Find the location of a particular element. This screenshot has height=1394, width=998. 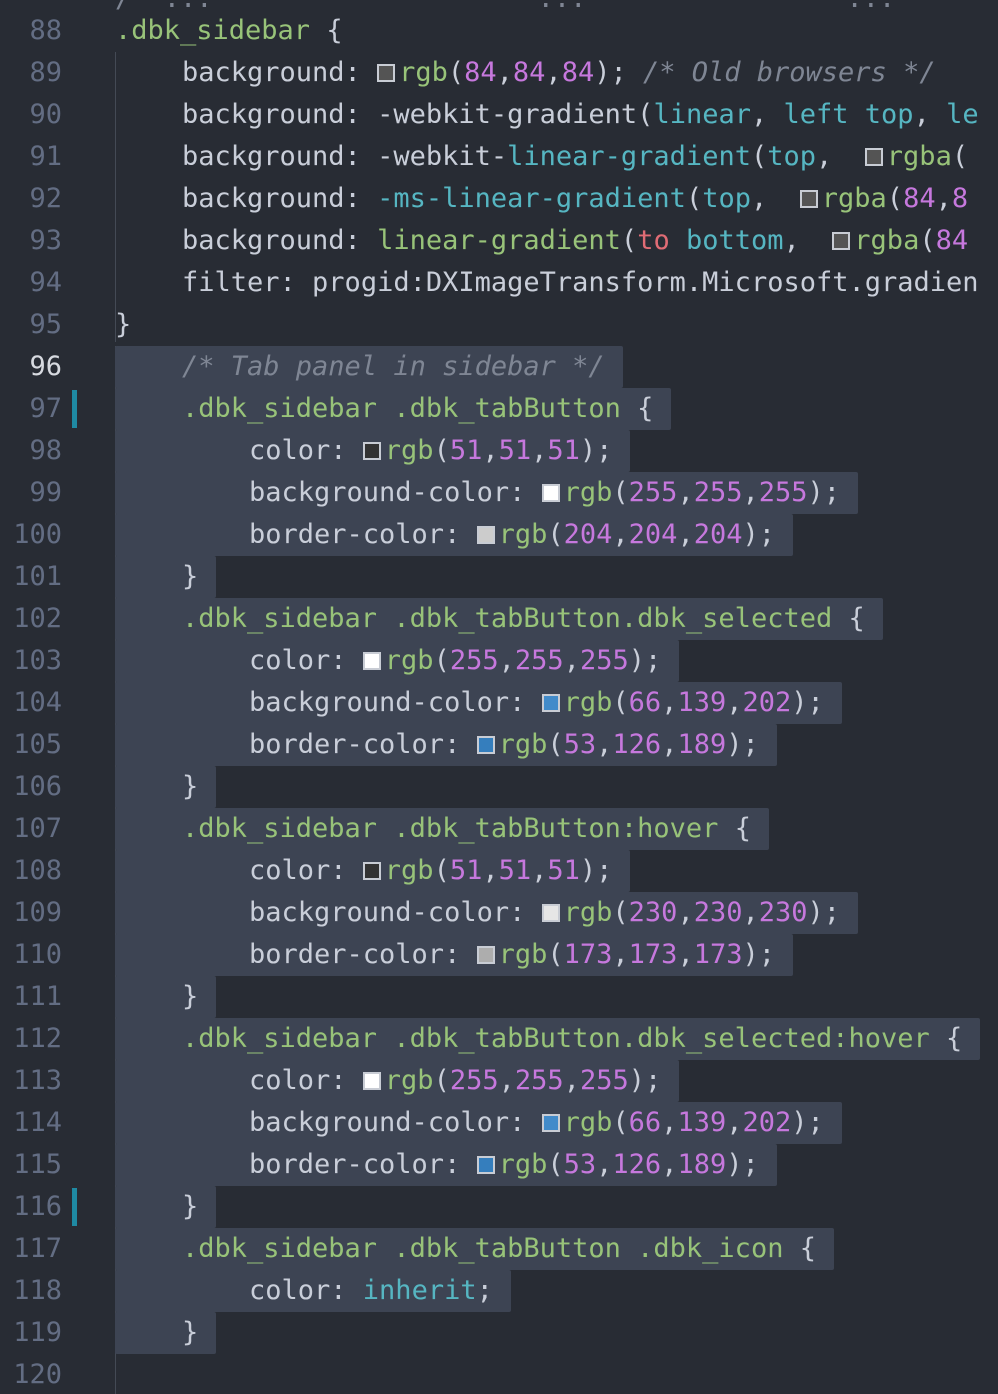

line-number: 120 is located at coordinates (31, 1374).